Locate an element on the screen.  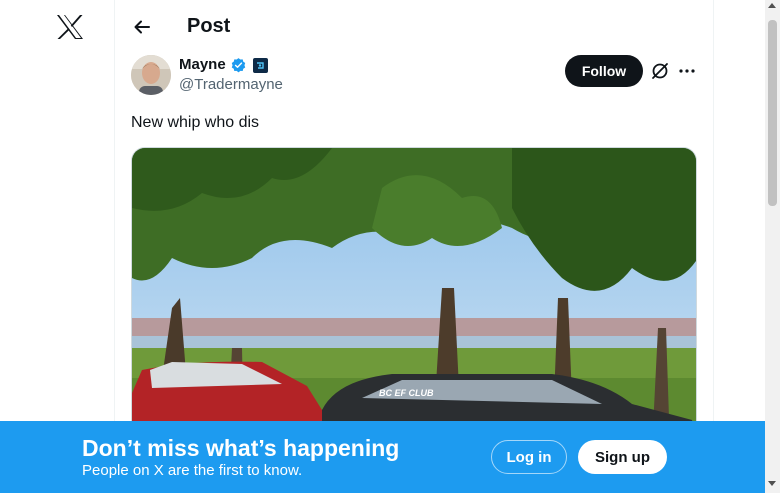
author-name-line: Mayne is located at coordinates (223, 65).